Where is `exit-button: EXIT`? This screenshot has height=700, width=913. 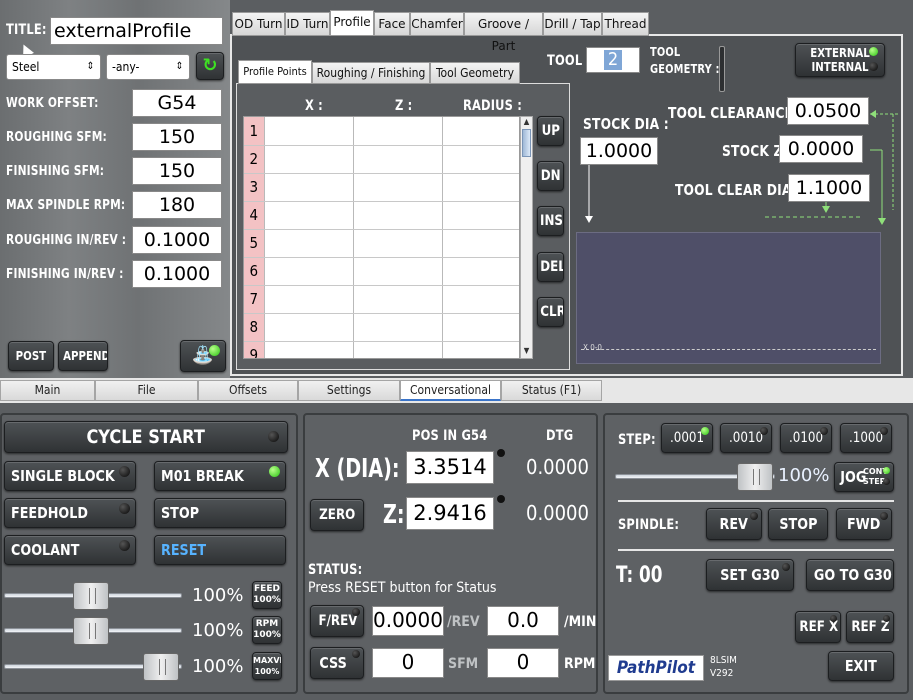
exit-button: EXIT is located at coordinates (861, 666).